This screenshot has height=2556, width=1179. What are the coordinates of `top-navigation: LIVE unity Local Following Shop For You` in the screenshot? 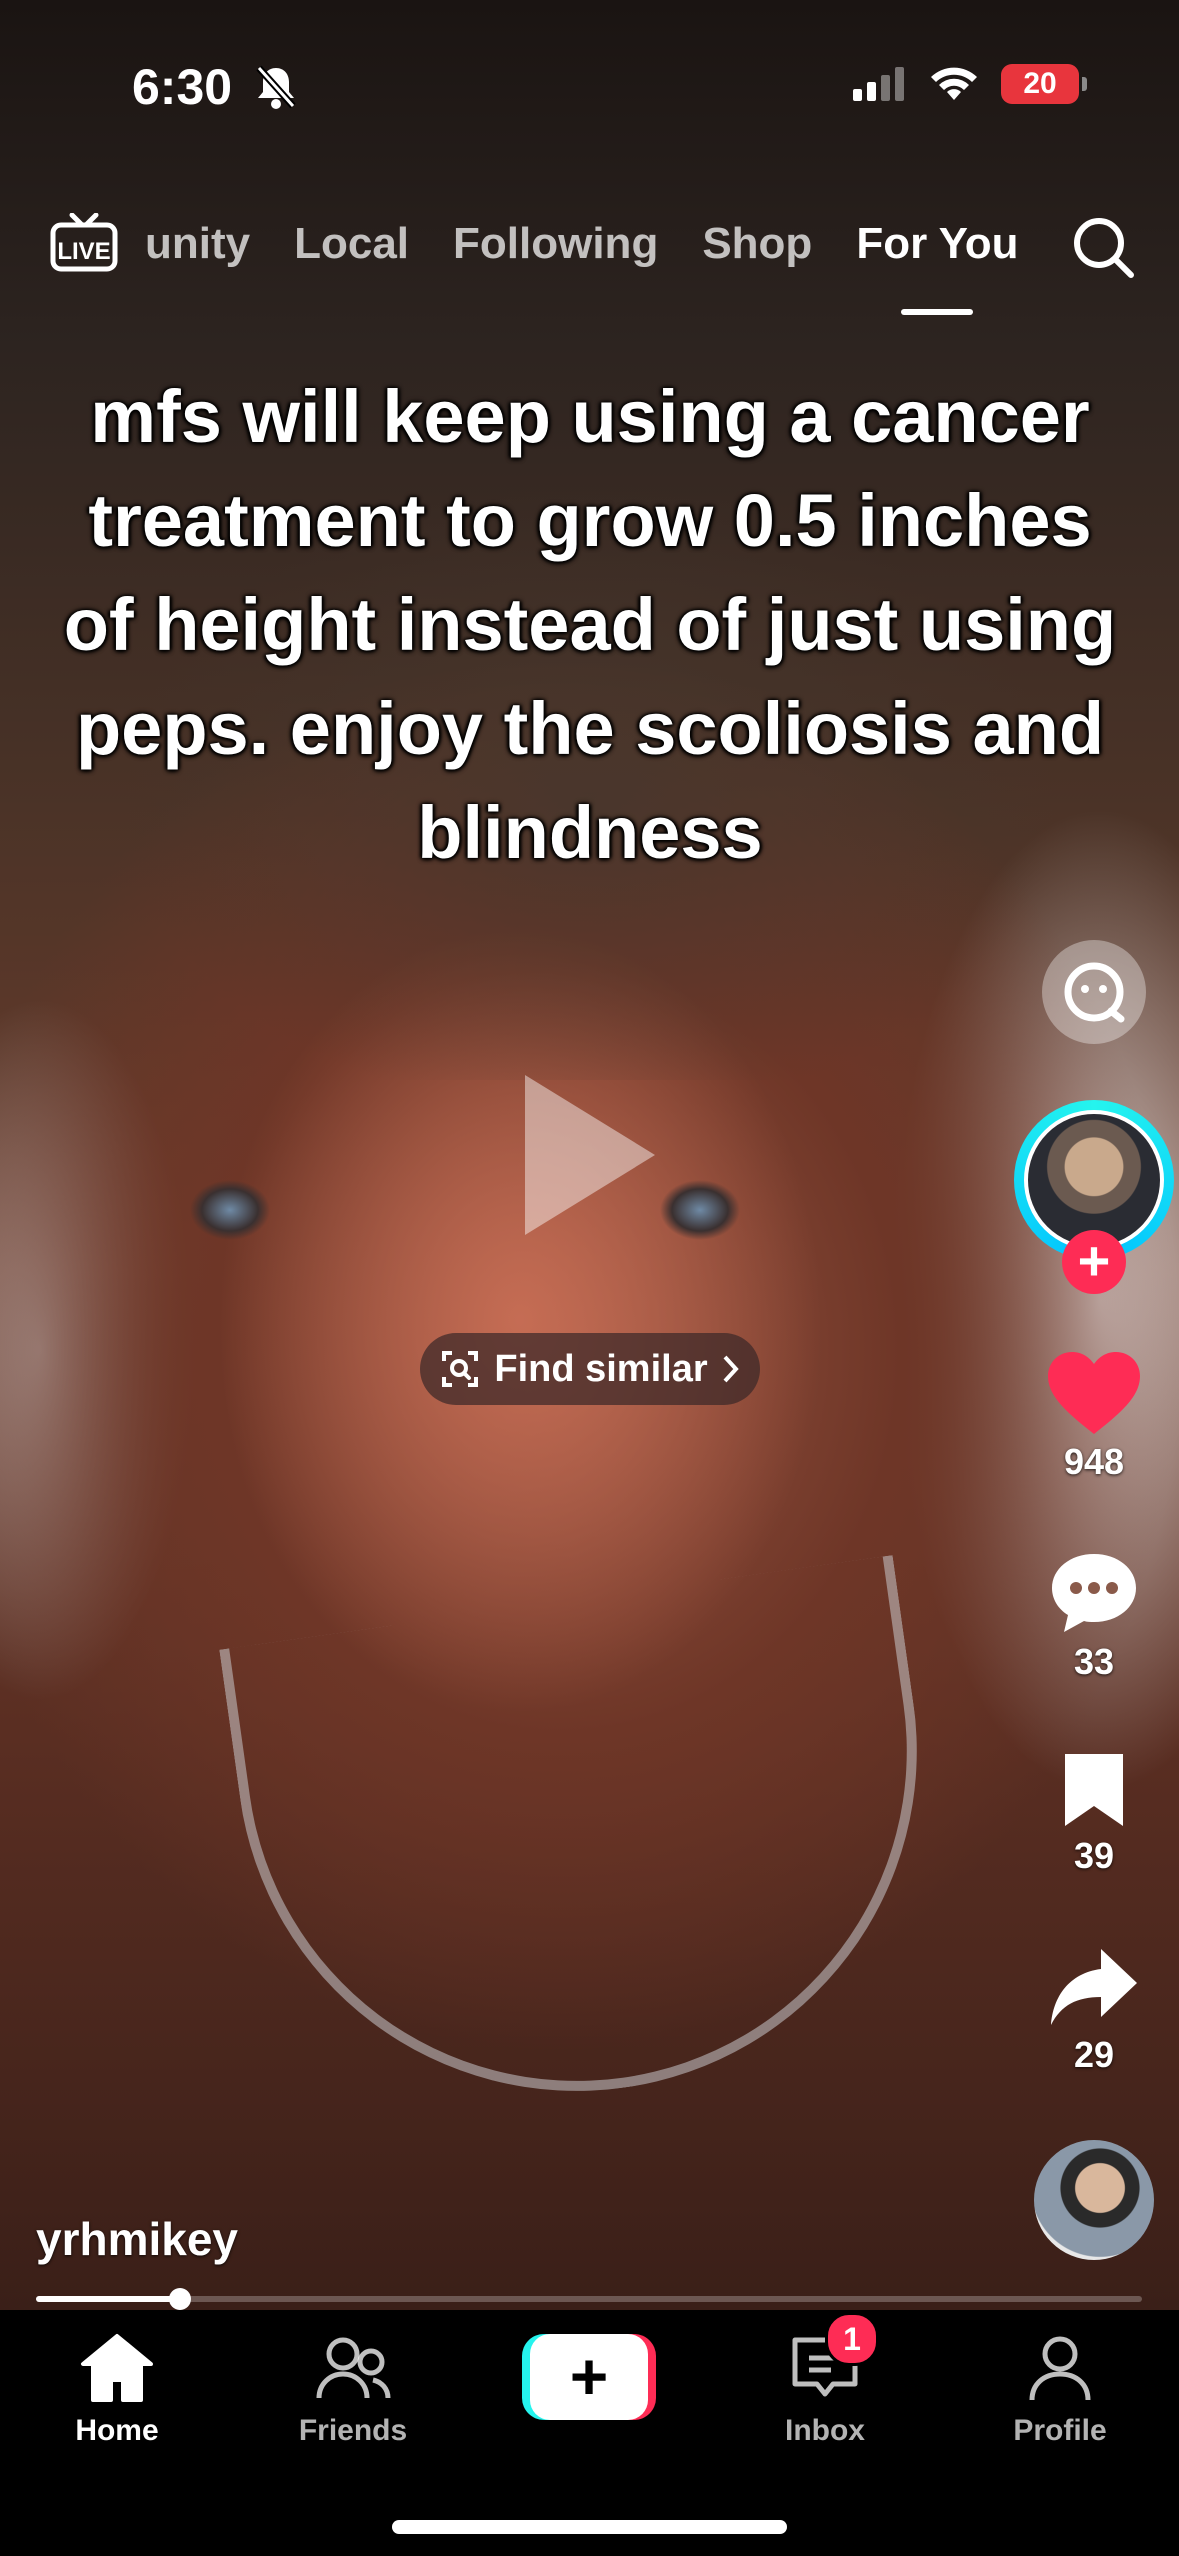 It's located at (589, 260).